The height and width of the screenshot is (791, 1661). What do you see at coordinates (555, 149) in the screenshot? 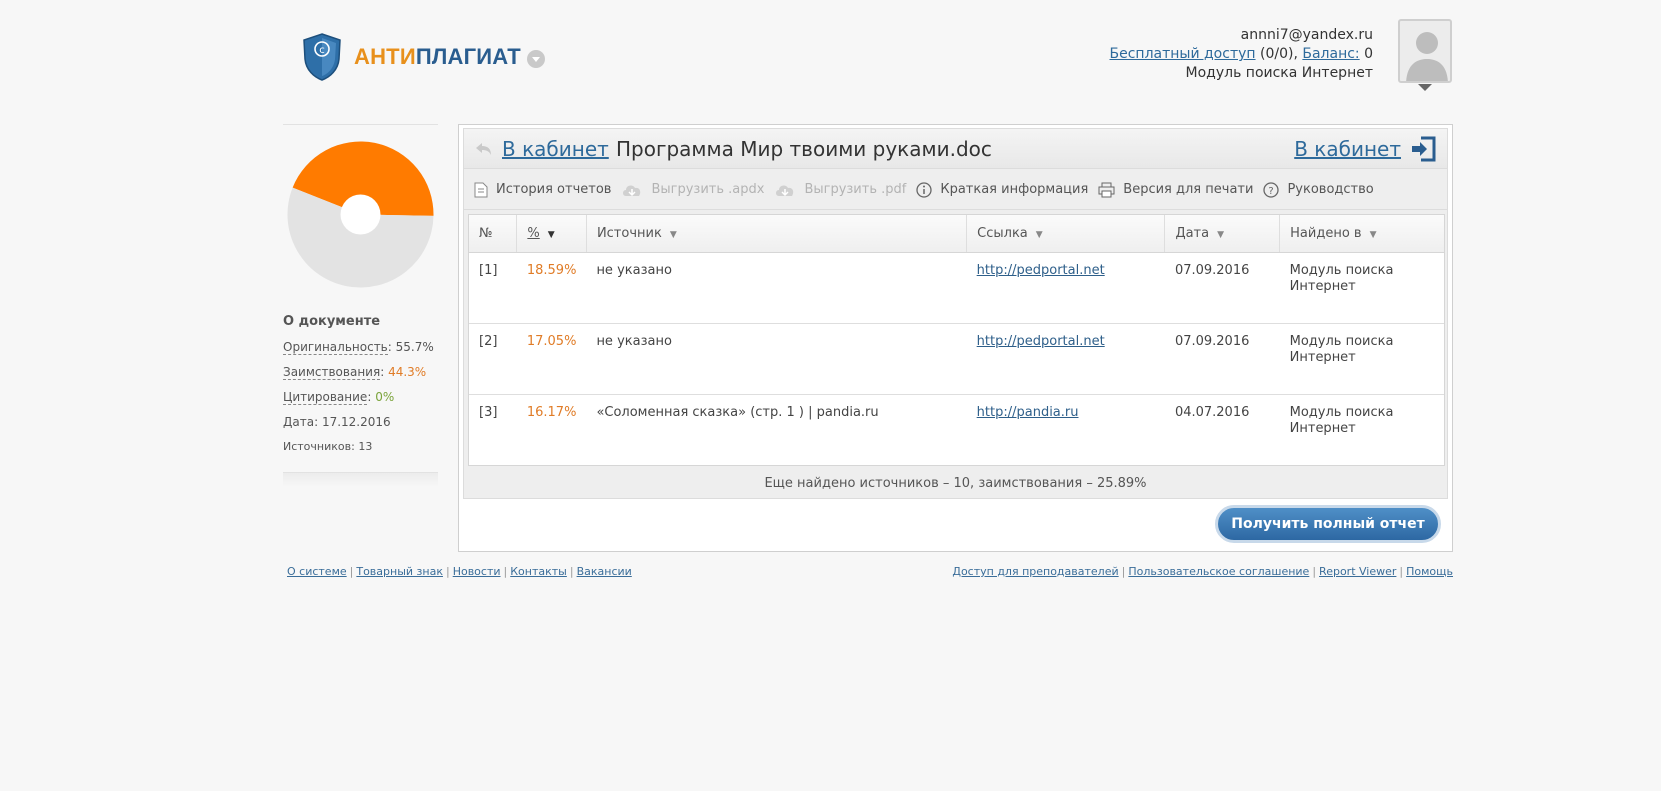
I see `back-to-cabinet-link: В кабинет` at bounding box center [555, 149].